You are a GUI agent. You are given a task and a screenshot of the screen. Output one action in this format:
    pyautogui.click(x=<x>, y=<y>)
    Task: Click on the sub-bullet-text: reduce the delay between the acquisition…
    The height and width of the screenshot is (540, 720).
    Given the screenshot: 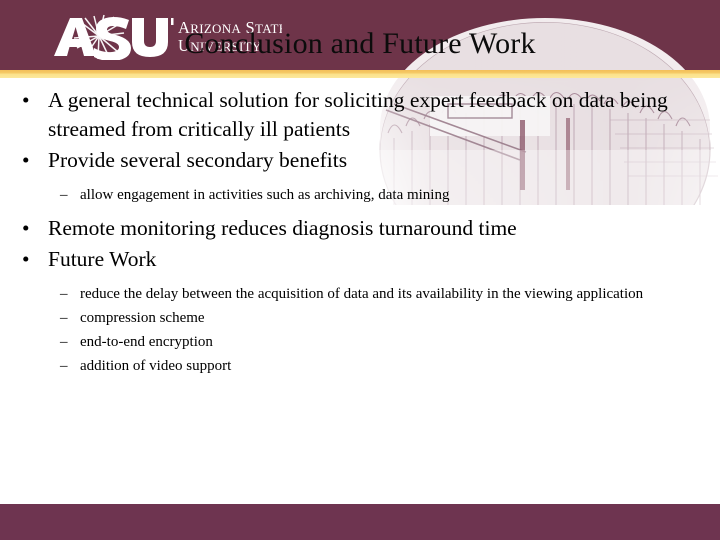 What is the action you would take?
    pyautogui.click(x=362, y=294)
    